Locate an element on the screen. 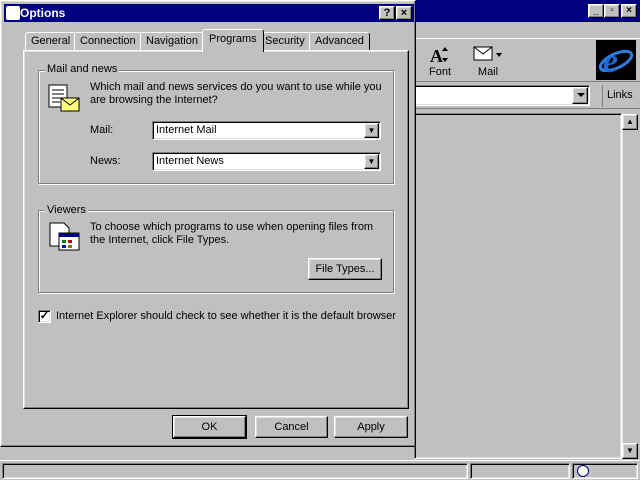  help-button: ? is located at coordinates (387, 13).